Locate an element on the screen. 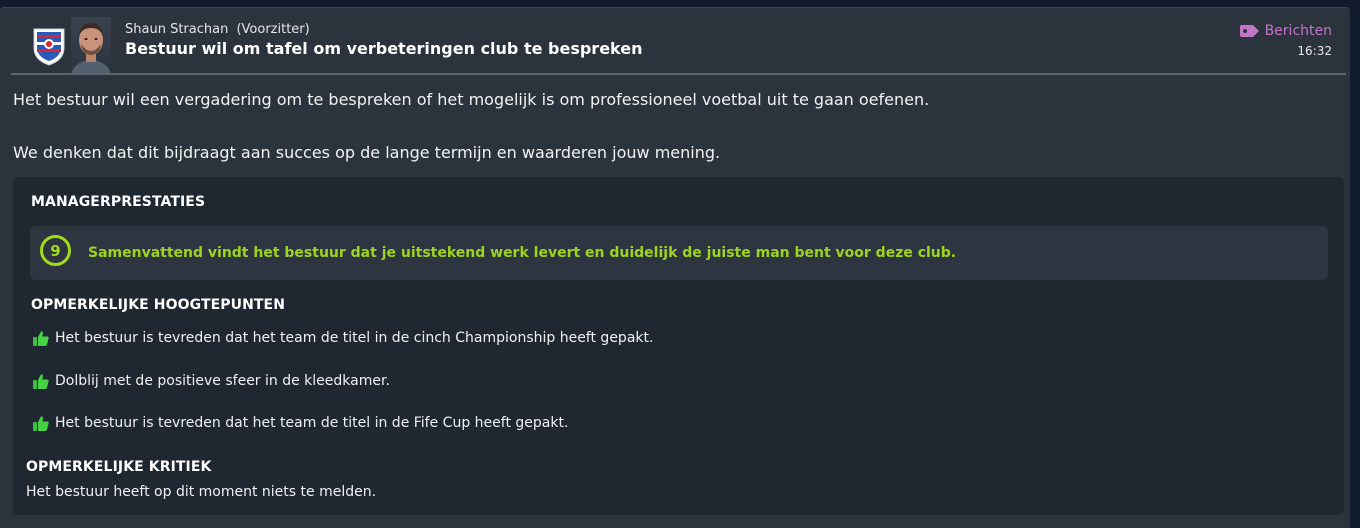  performance-title: MANAGERPRESTATIES is located at coordinates (118, 202).